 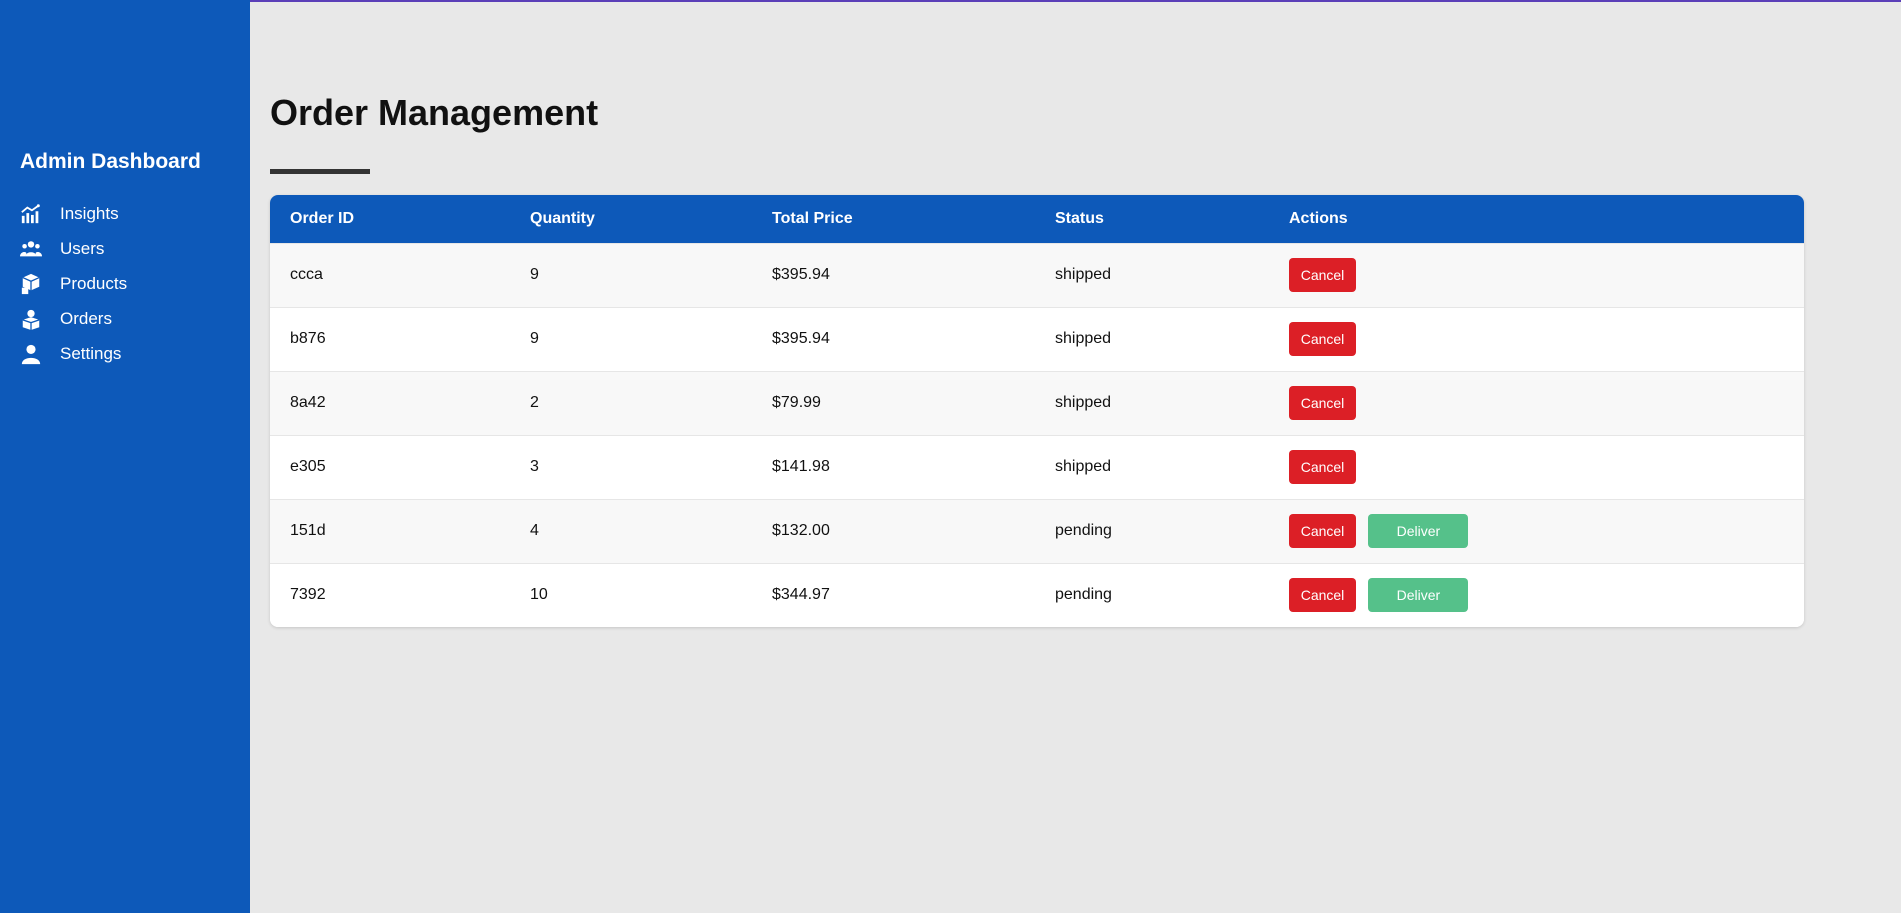 What do you see at coordinates (82, 248) in the screenshot?
I see `sidebar-item-label: Users` at bounding box center [82, 248].